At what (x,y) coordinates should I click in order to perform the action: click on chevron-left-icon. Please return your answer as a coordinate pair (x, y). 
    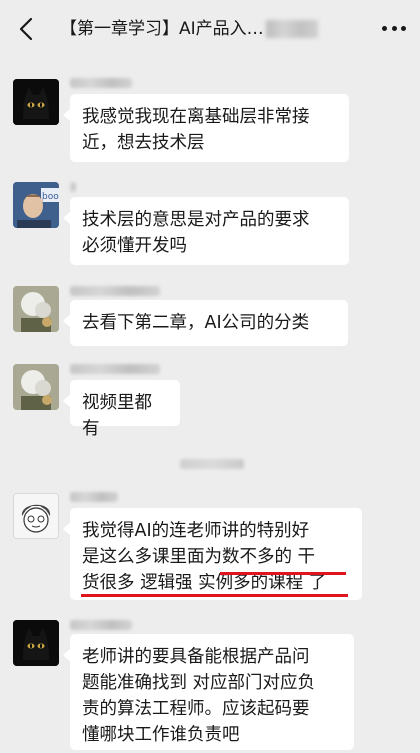
    Looking at the image, I should click on (26, 29).